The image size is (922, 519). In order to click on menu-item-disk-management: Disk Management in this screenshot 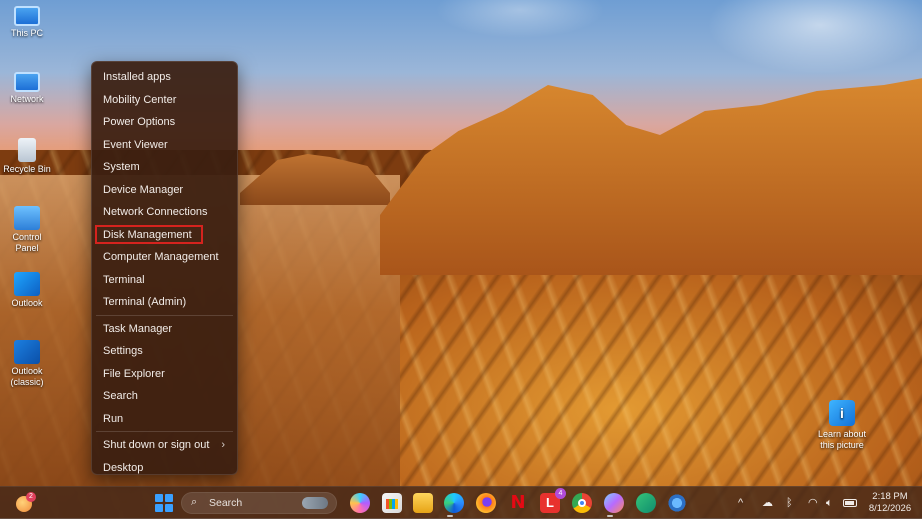, I will do `click(164, 235)`.